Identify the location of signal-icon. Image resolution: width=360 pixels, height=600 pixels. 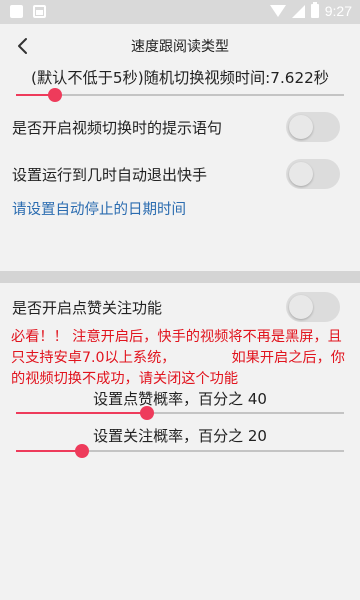
(298, 11).